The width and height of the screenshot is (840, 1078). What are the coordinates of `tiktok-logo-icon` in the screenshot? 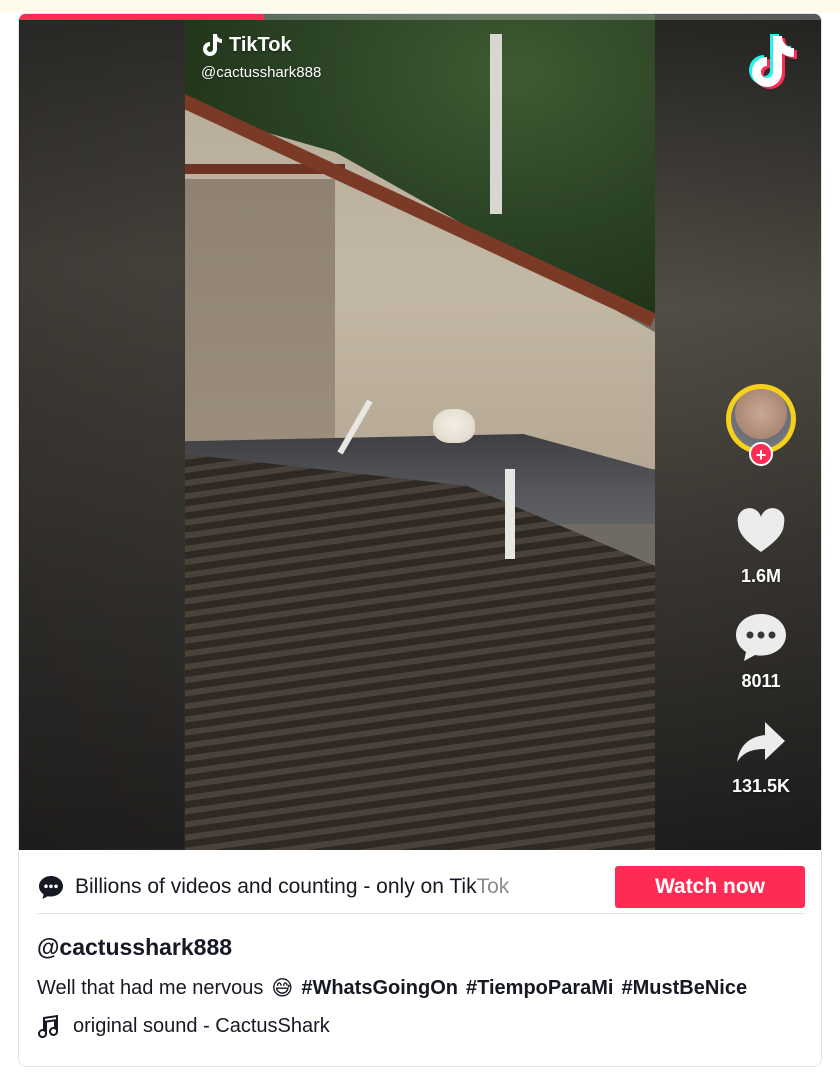 It's located at (773, 63).